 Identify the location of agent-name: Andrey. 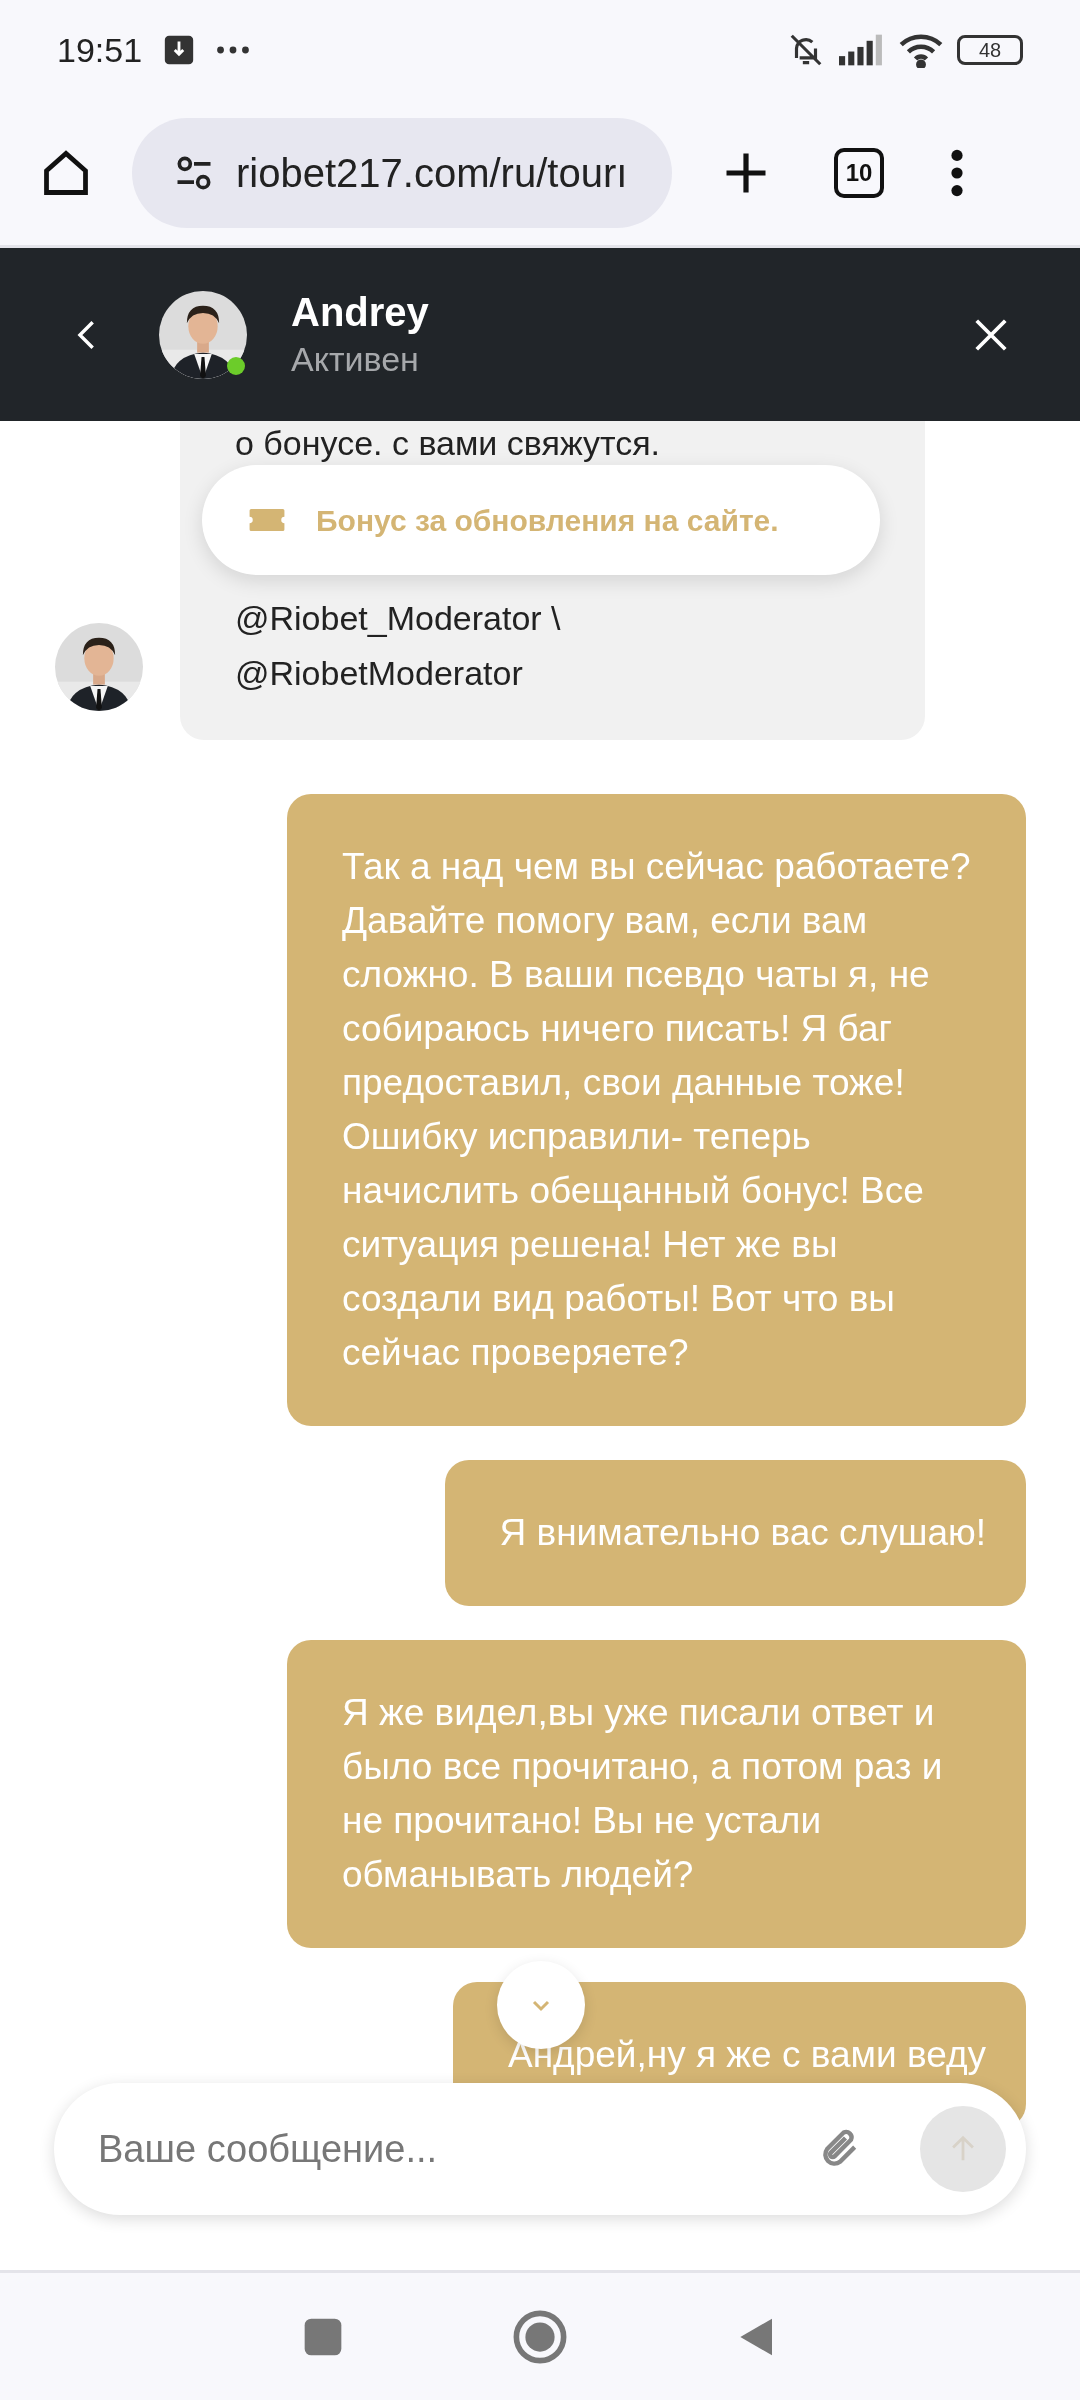
(360, 312).